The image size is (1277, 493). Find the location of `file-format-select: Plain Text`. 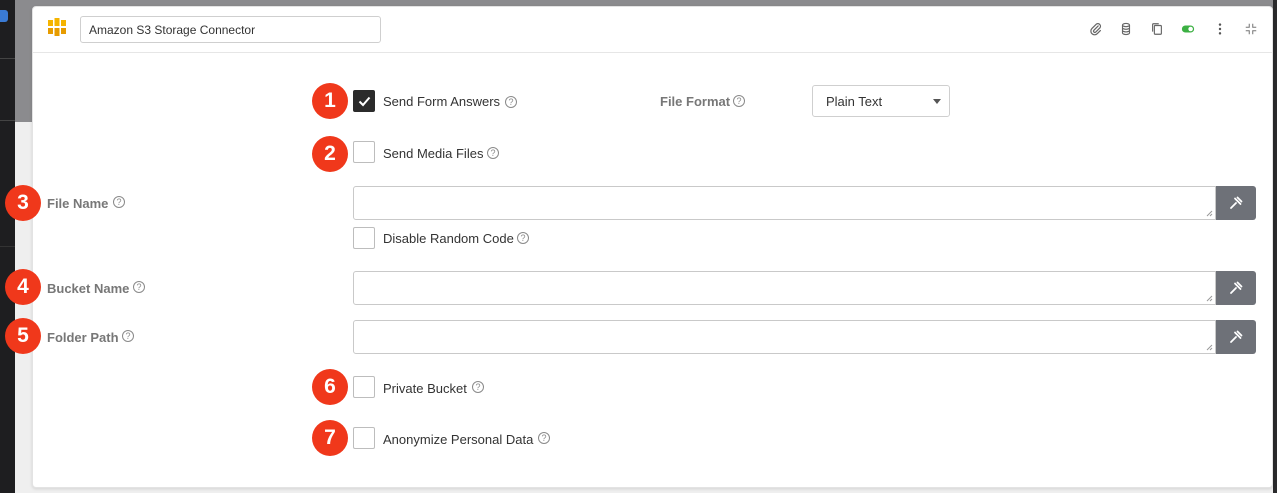

file-format-select: Plain Text is located at coordinates (881, 101).